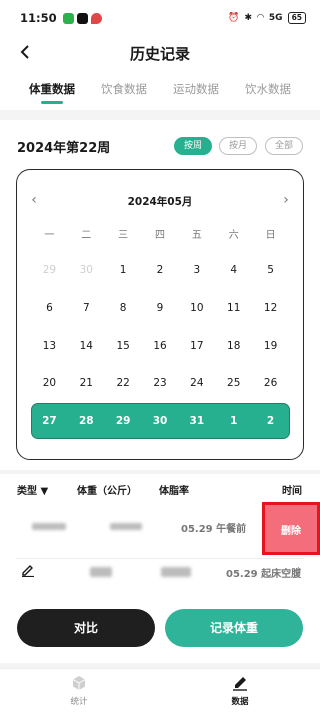 The image size is (320, 715). I want to click on calendar-week-row: 13 14 15 16 17 18 19, so click(160, 346).